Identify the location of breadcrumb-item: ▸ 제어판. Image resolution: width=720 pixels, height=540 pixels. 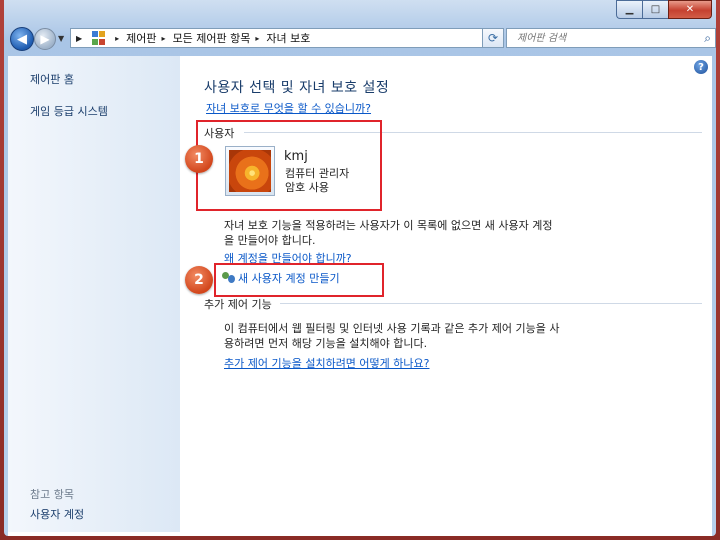
(133, 38).